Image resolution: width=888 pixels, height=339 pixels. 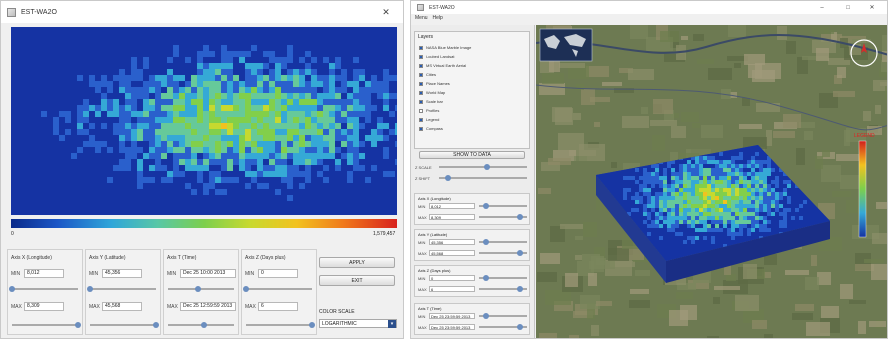 What do you see at coordinates (421, 19) in the screenshot?
I see `menu-menu: Menu` at bounding box center [421, 19].